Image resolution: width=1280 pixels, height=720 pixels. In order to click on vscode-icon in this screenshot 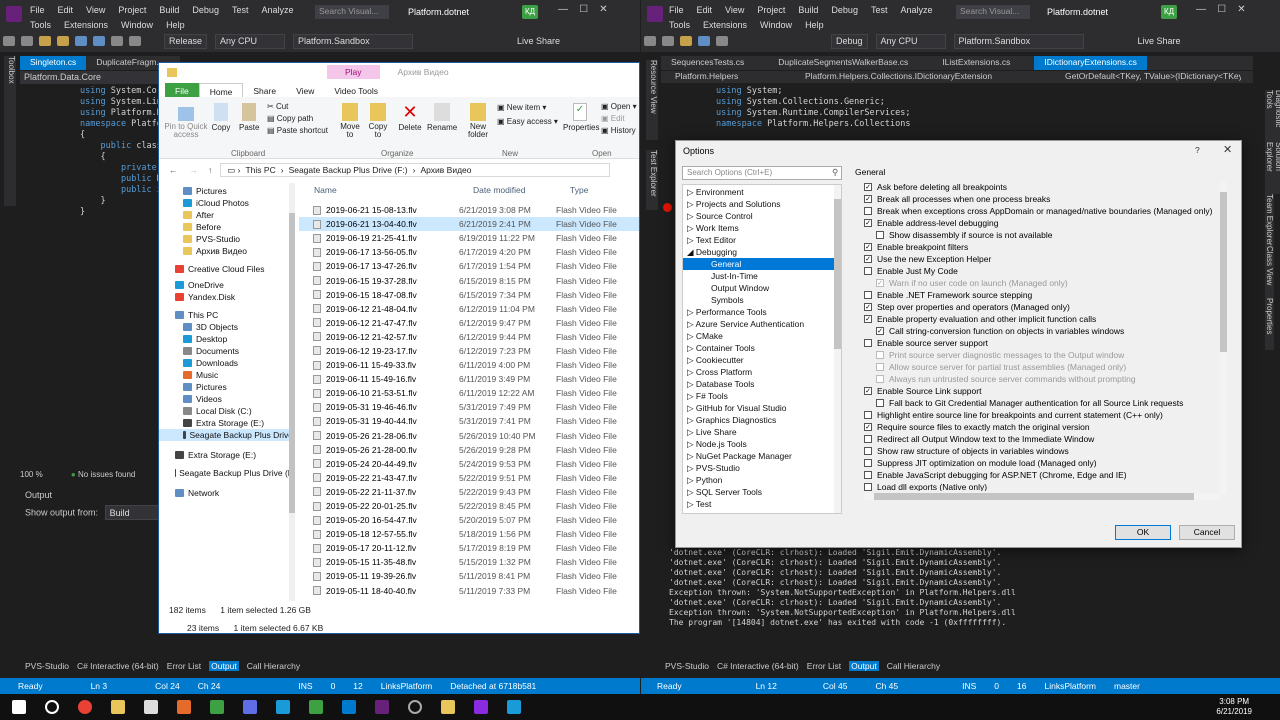, I will do `click(349, 707)`.